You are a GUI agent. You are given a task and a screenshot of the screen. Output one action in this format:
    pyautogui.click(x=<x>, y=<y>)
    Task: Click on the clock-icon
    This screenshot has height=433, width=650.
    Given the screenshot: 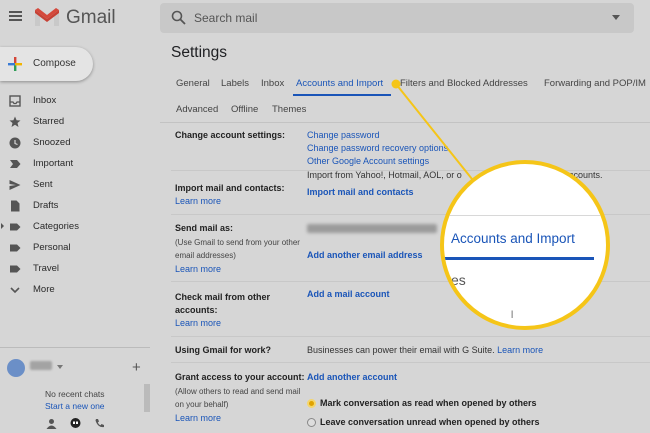 What is the action you would take?
    pyautogui.click(x=15, y=143)
    